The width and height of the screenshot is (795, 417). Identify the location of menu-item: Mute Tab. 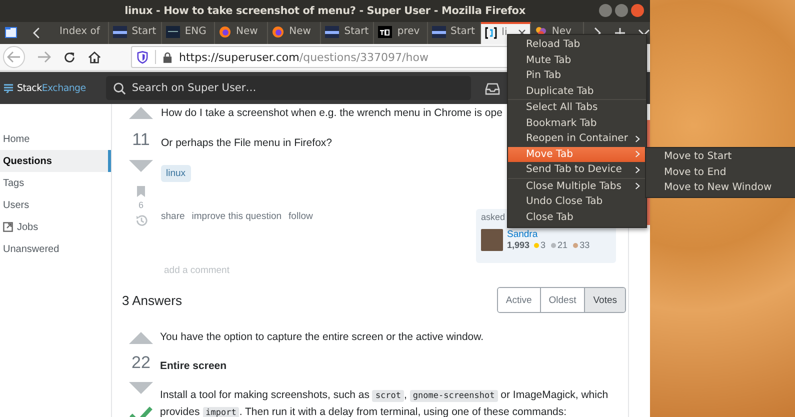
(577, 60).